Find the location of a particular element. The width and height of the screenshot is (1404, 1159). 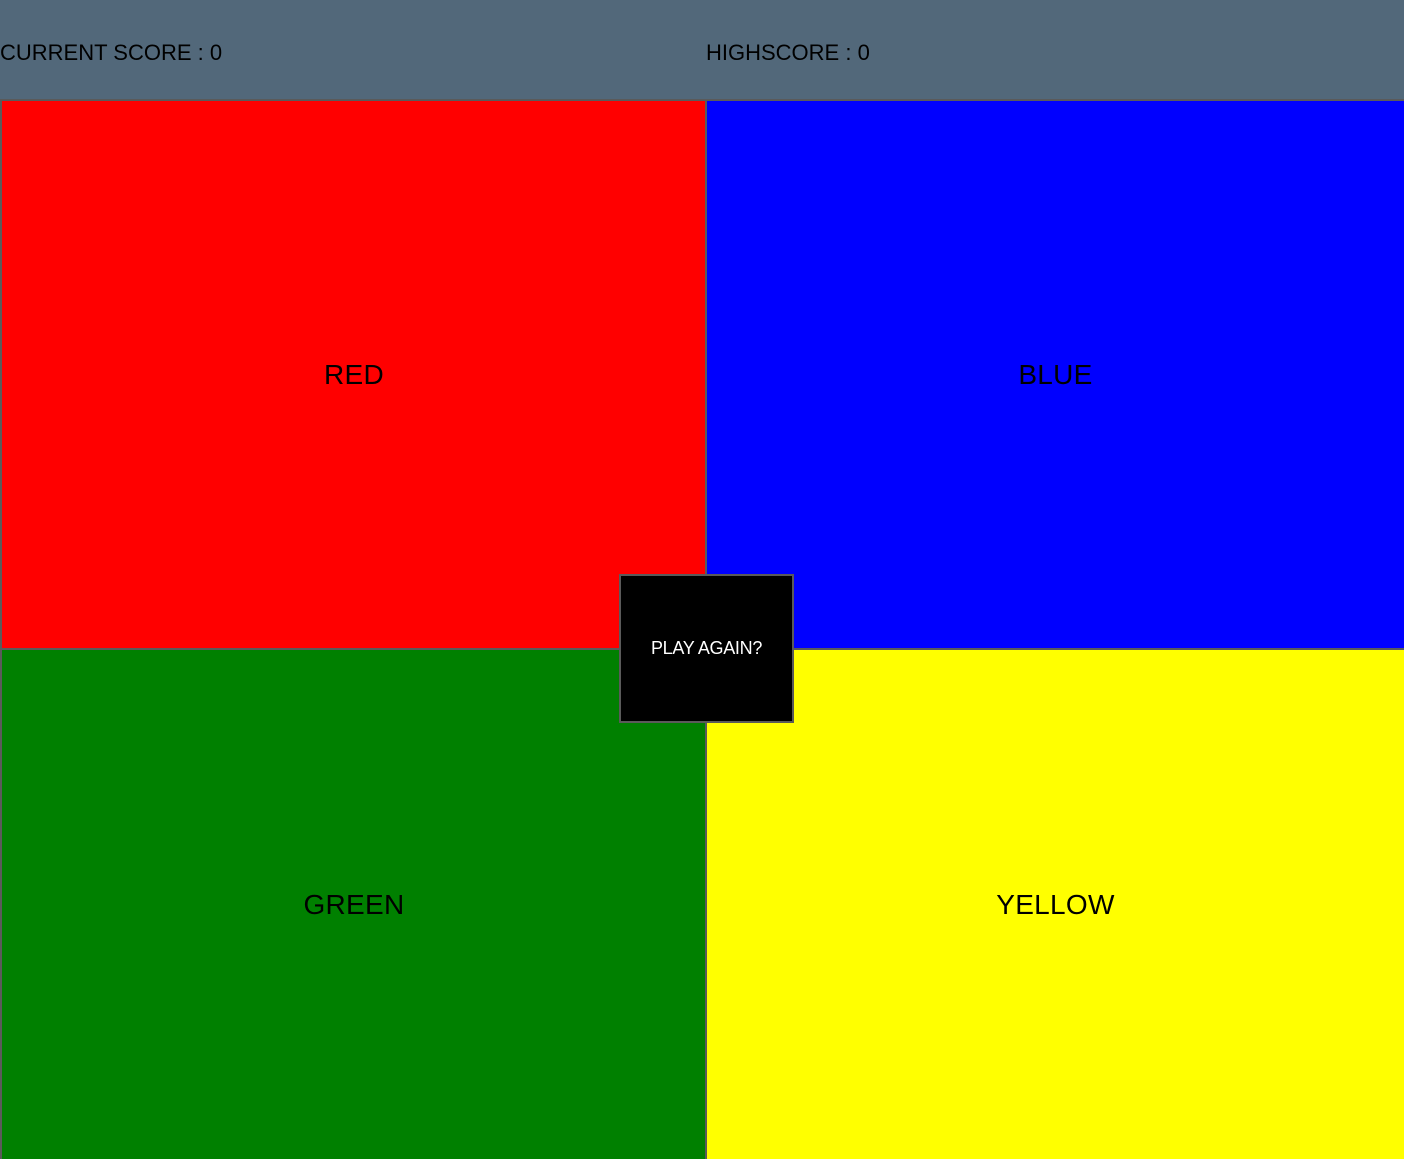

current-score: CURRENT SCORE : 0 is located at coordinates (111, 52).